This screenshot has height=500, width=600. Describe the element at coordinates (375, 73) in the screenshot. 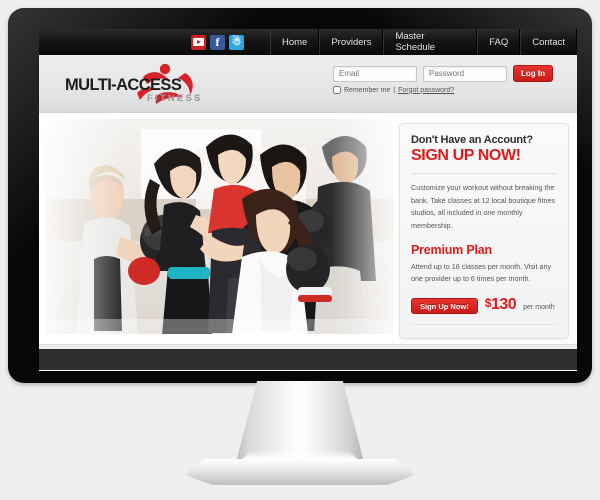

I see `email-field` at that location.